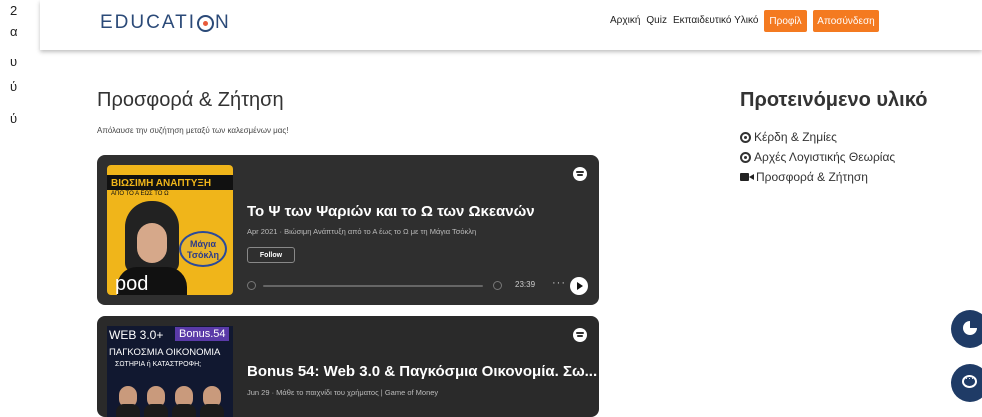 This screenshot has height=417, width=982. What do you see at coordinates (148, 22) in the screenshot?
I see `logo-text: EDUCATI` at bounding box center [148, 22].